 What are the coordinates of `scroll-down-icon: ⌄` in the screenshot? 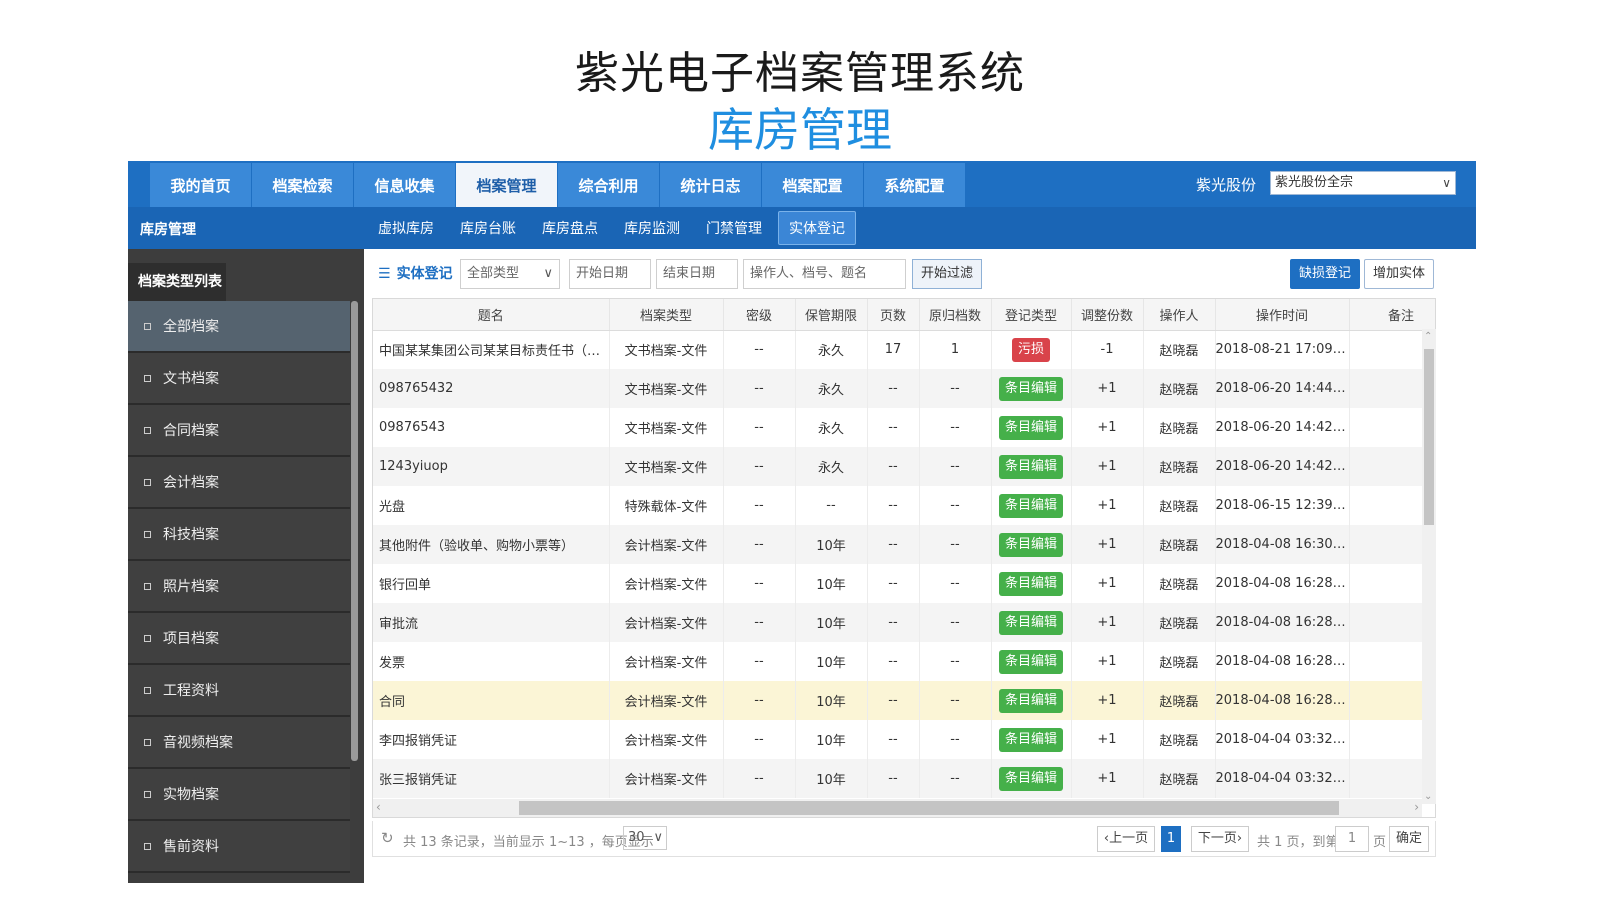 It's located at (1428, 796).